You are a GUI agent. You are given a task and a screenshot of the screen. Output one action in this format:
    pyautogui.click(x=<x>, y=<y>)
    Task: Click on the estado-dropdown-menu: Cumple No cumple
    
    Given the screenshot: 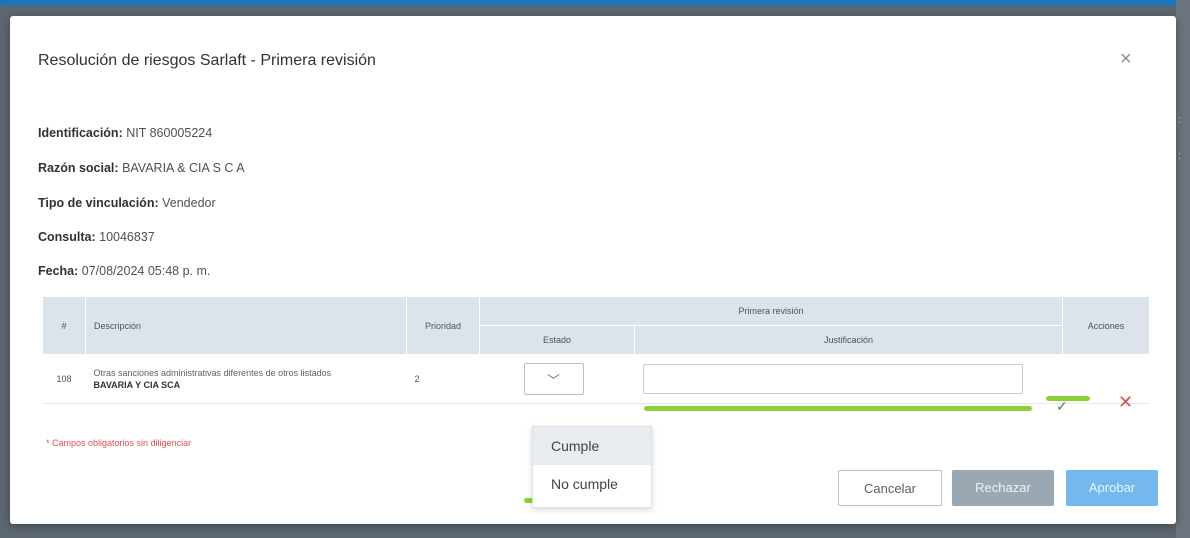 What is the action you would take?
    pyautogui.click(x=592, y=467)
    